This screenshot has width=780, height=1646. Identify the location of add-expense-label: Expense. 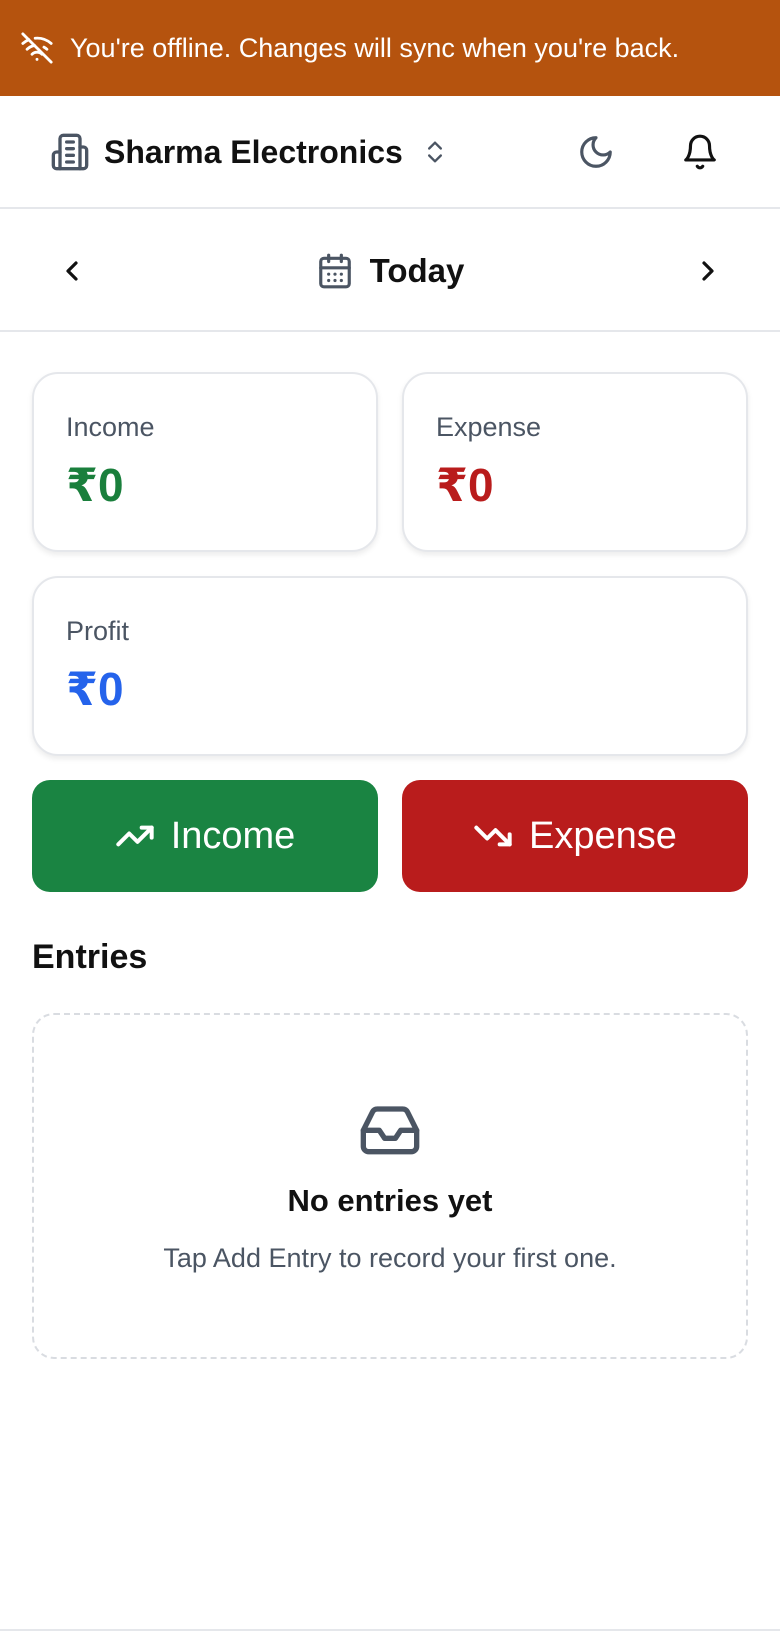
(603, 835).